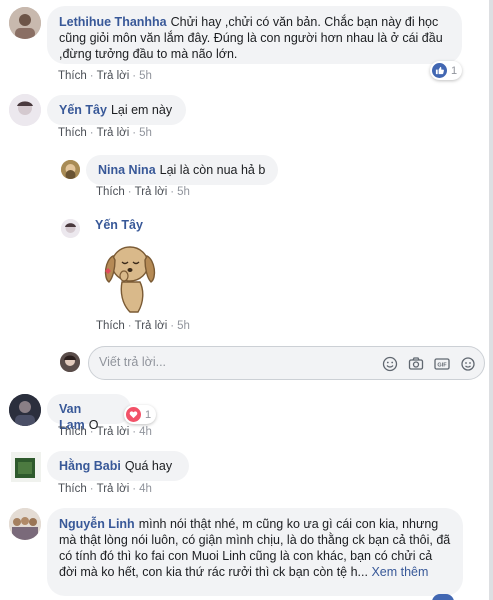  I want to click on reply-author: Nina Nina, so click(127, 170).